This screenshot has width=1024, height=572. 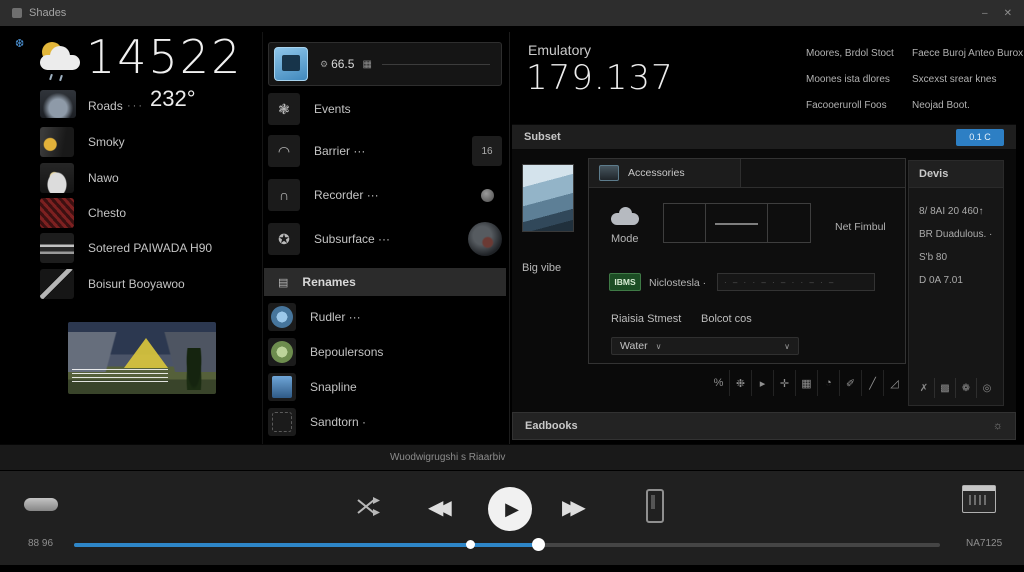 I want to click on chart-button: ◿, so click(x=894, y=383).